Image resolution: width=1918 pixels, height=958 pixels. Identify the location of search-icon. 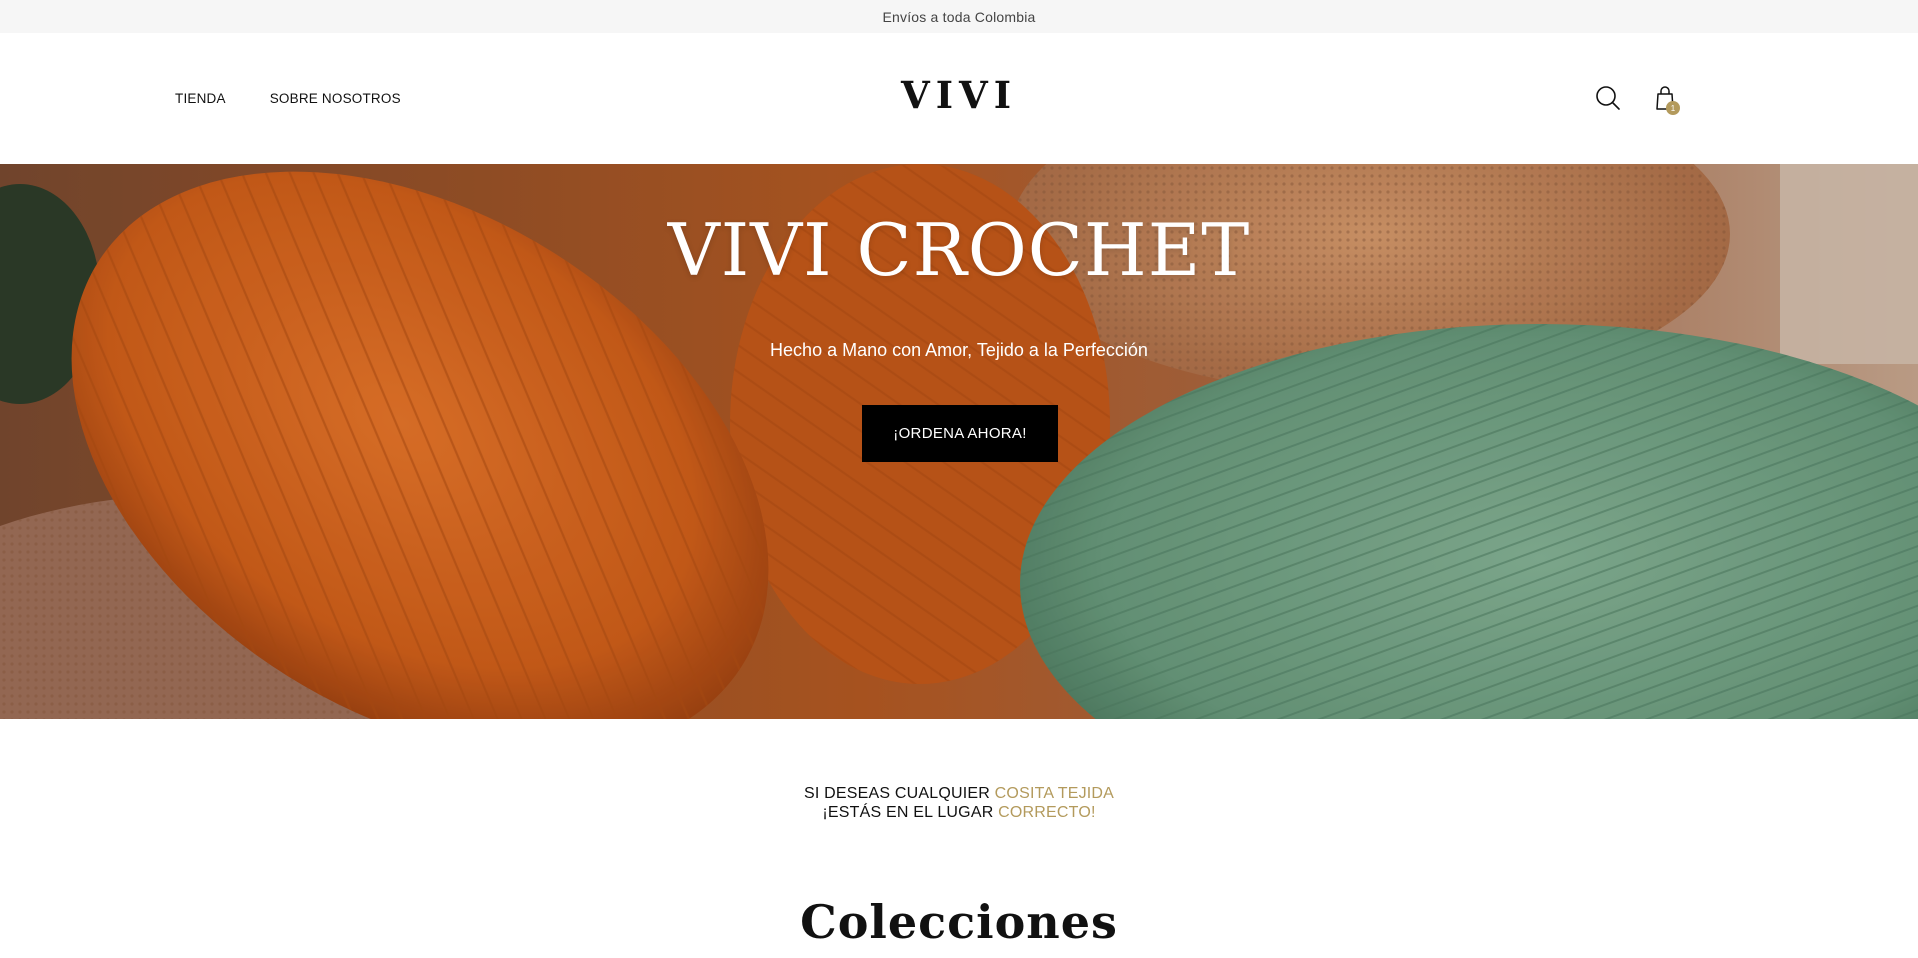
(1608, 98).